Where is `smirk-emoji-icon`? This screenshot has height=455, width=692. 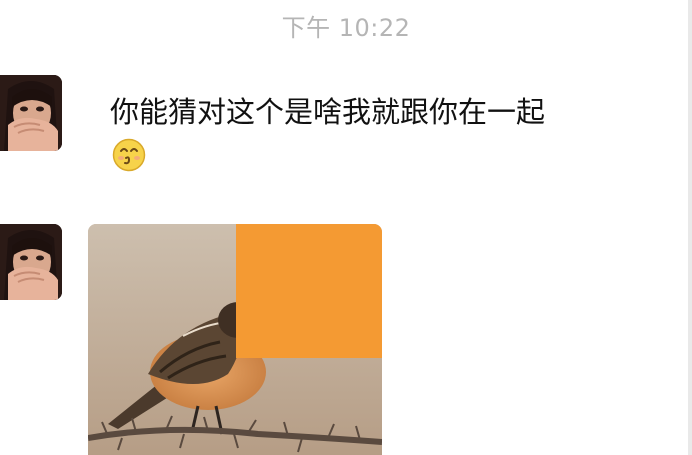
smirk-emoji-icon is located at coordinates (129, 155).